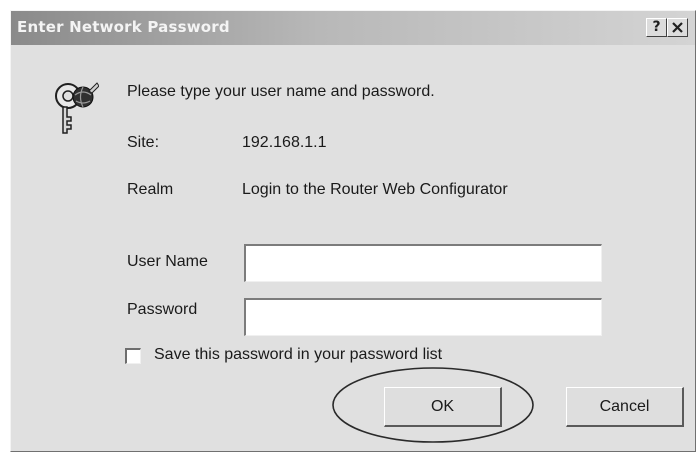  I want to click on save-password-checkbox, so click(133, 356).